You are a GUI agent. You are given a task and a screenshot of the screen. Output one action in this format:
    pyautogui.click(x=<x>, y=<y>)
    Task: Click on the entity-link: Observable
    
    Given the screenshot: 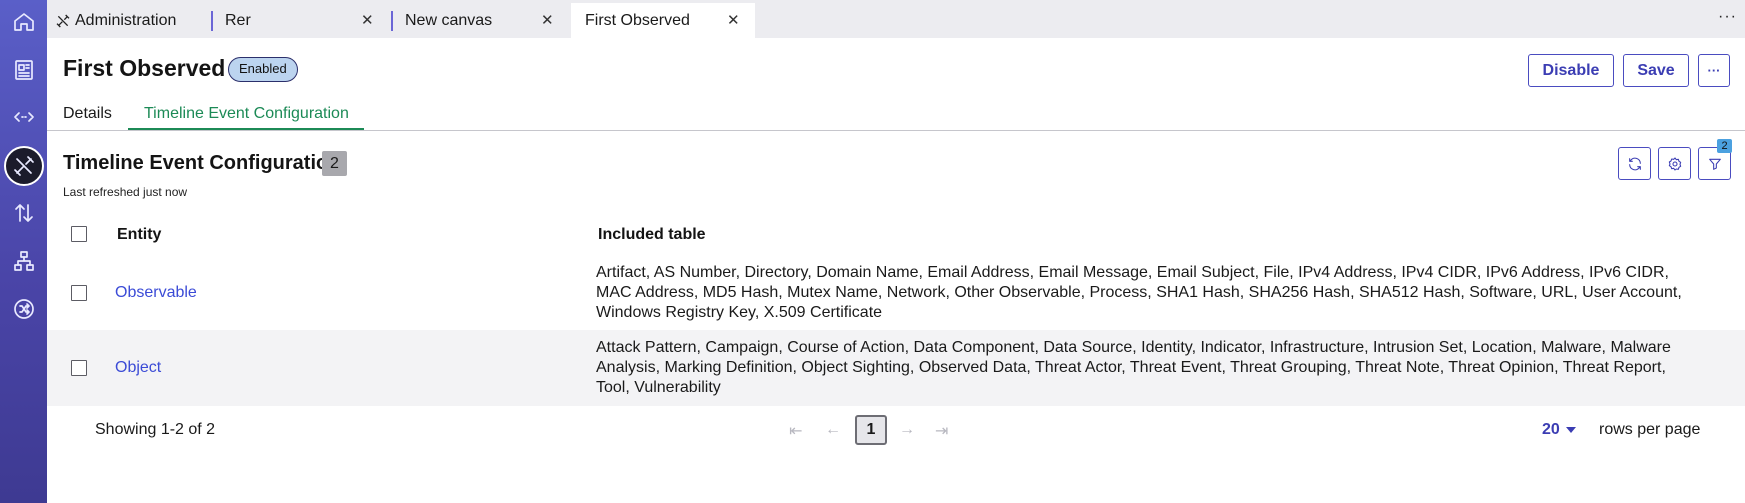 What is the action you would take?
    pyautogui.click(x=156, y=293)
    